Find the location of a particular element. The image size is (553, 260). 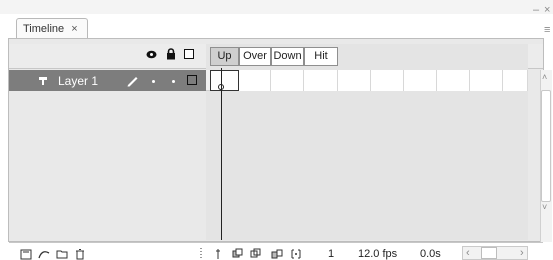

tab-timeline: Timeline × is located at coordinates (52, 29).